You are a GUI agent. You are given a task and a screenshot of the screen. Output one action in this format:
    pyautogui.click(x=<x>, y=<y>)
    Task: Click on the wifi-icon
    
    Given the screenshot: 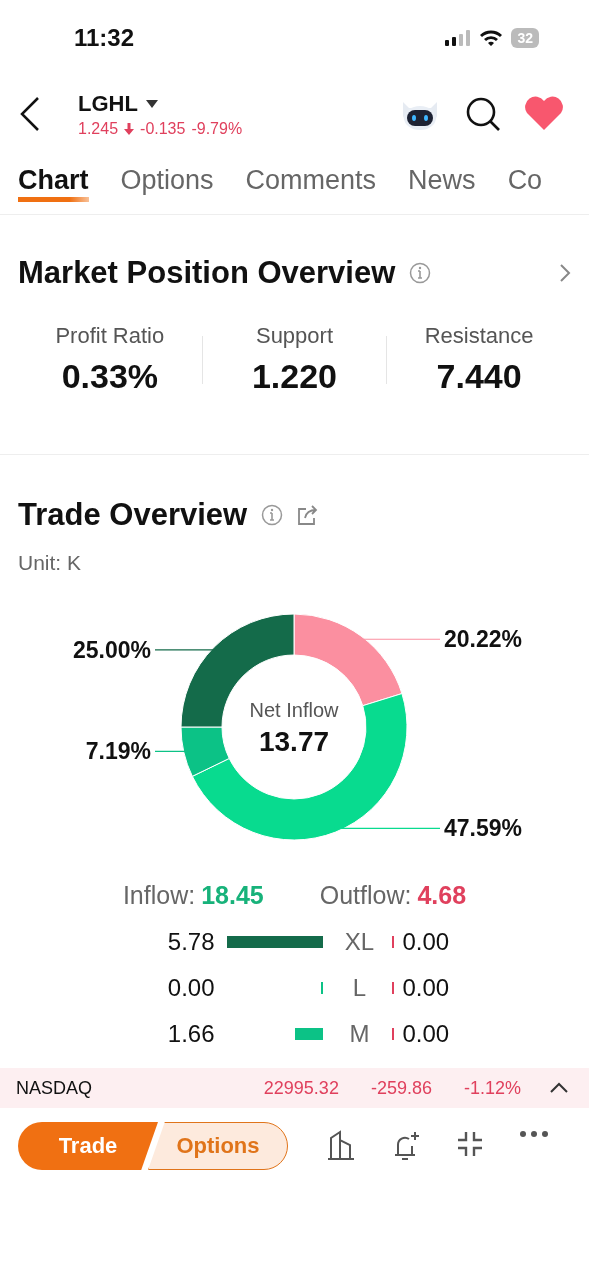 What is the action you would take?
    pyautogui.click(x=491, y=38)
    